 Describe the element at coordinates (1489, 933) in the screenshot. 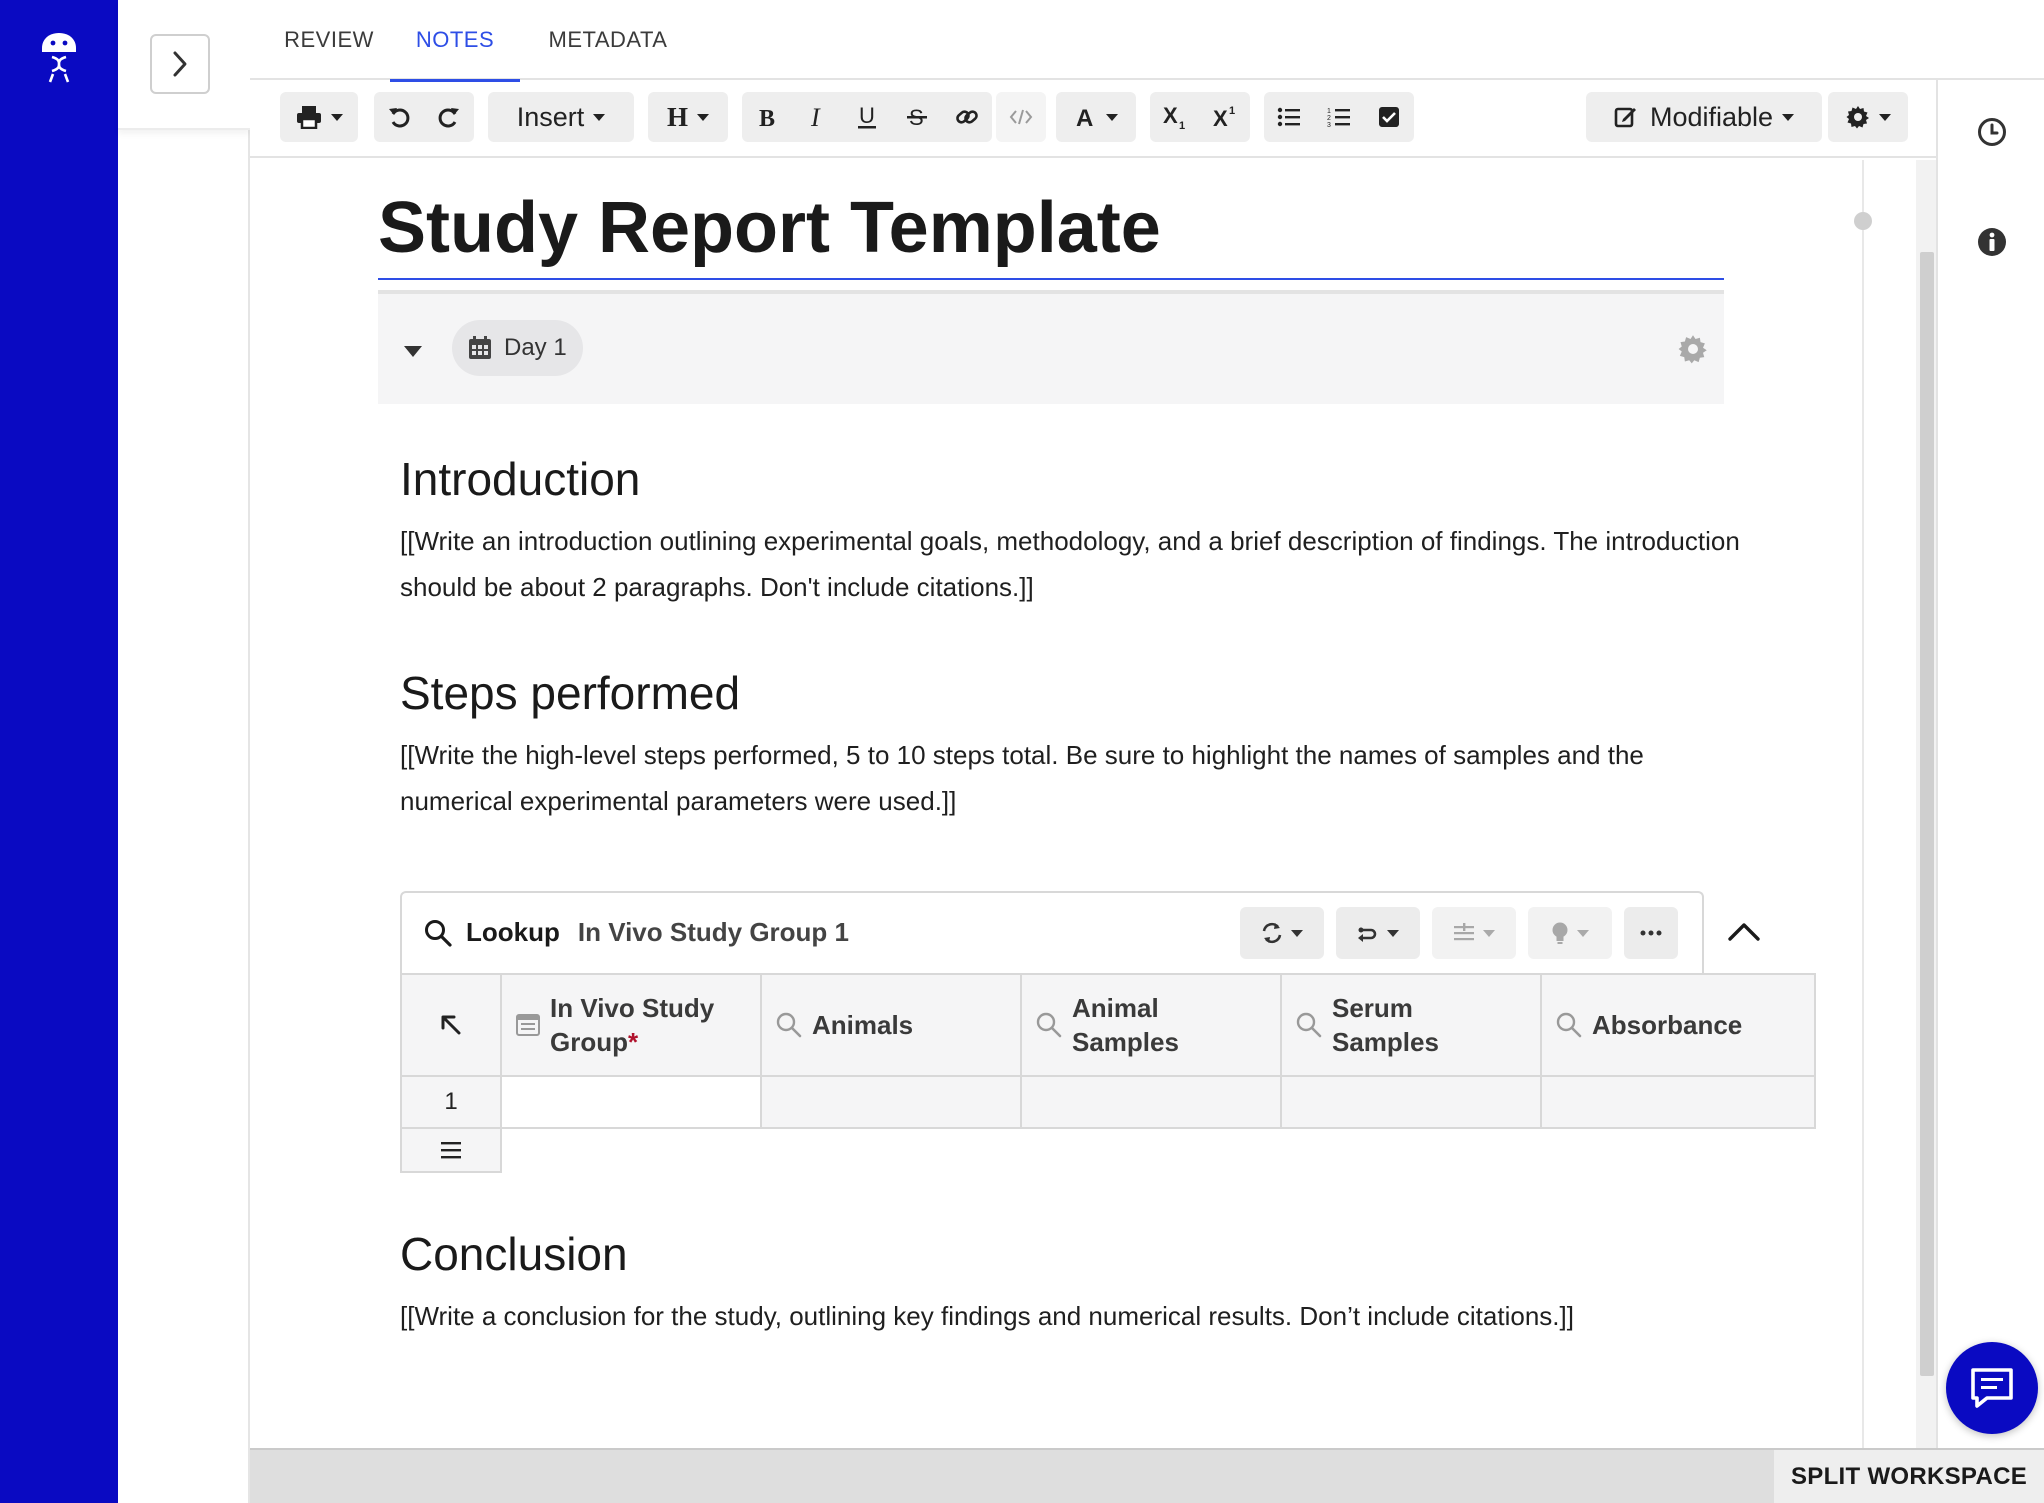

I see `columns-caret-icon` at that location.